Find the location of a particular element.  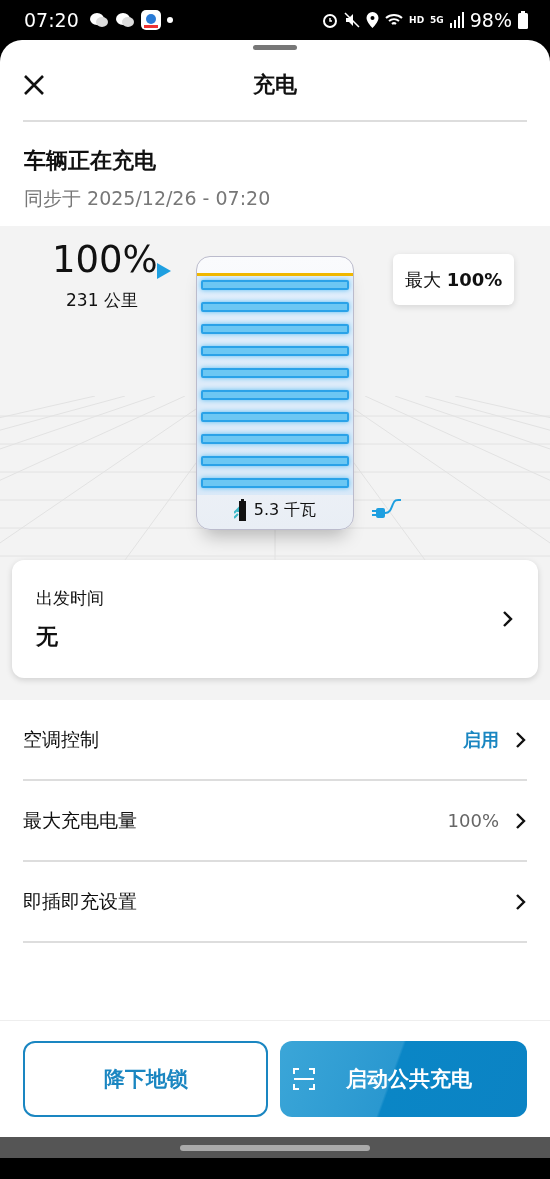

battery-percent: 98% is located at coordinates (490, 20).